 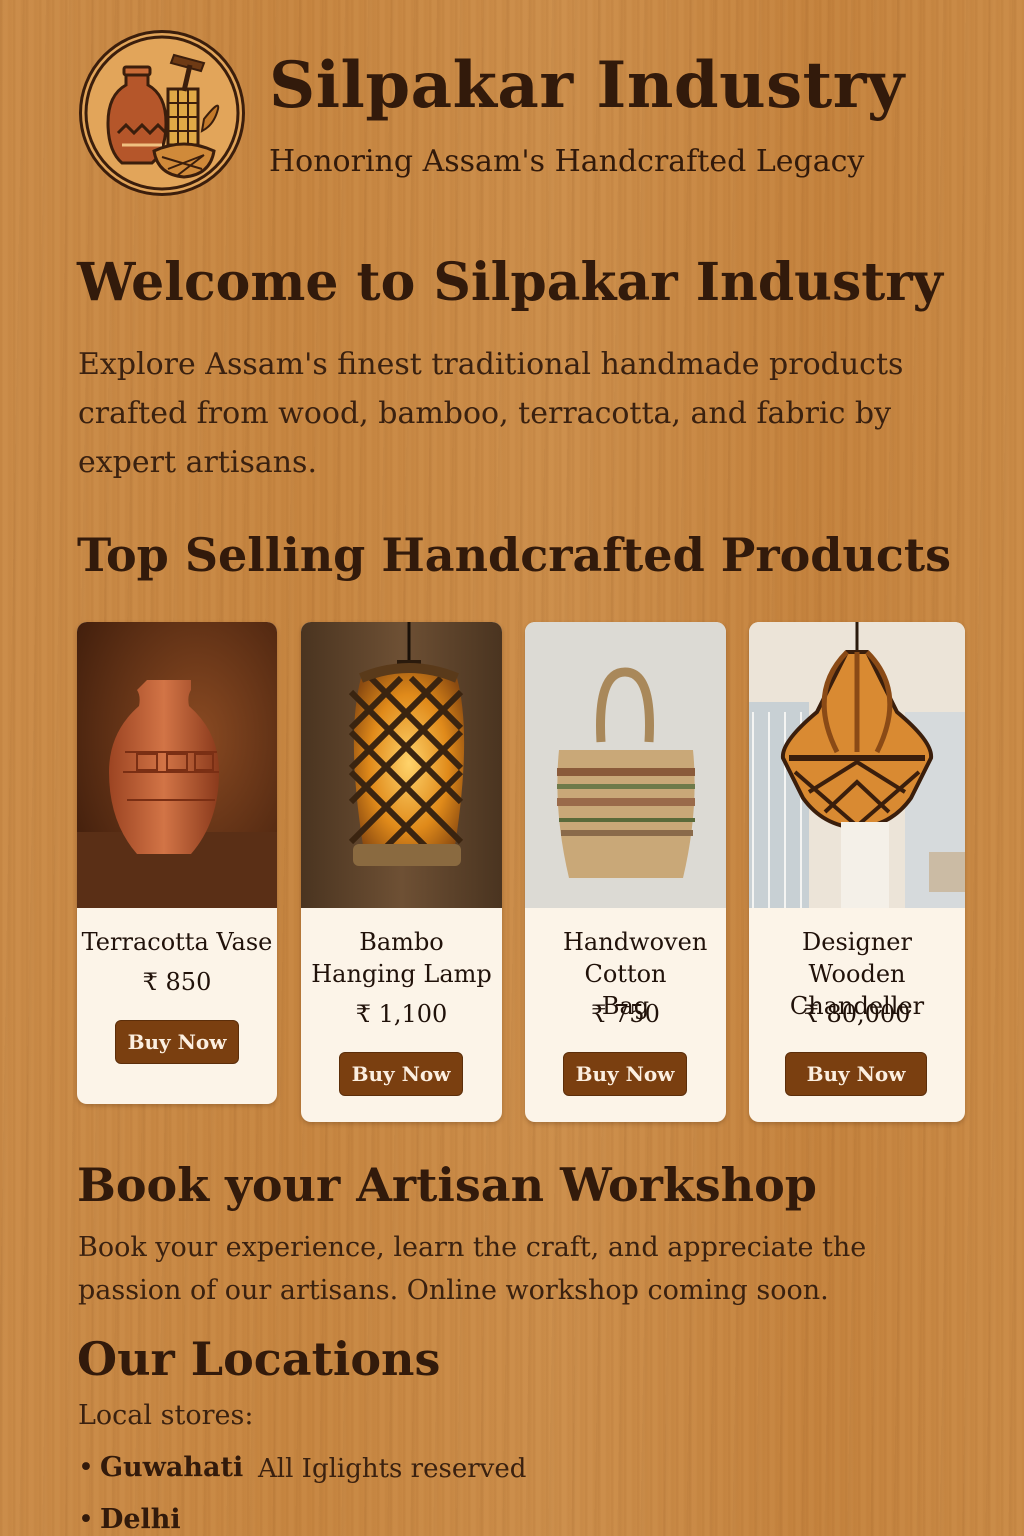 I want to click on store-name: Delhi, so click(x=140, y=1519).